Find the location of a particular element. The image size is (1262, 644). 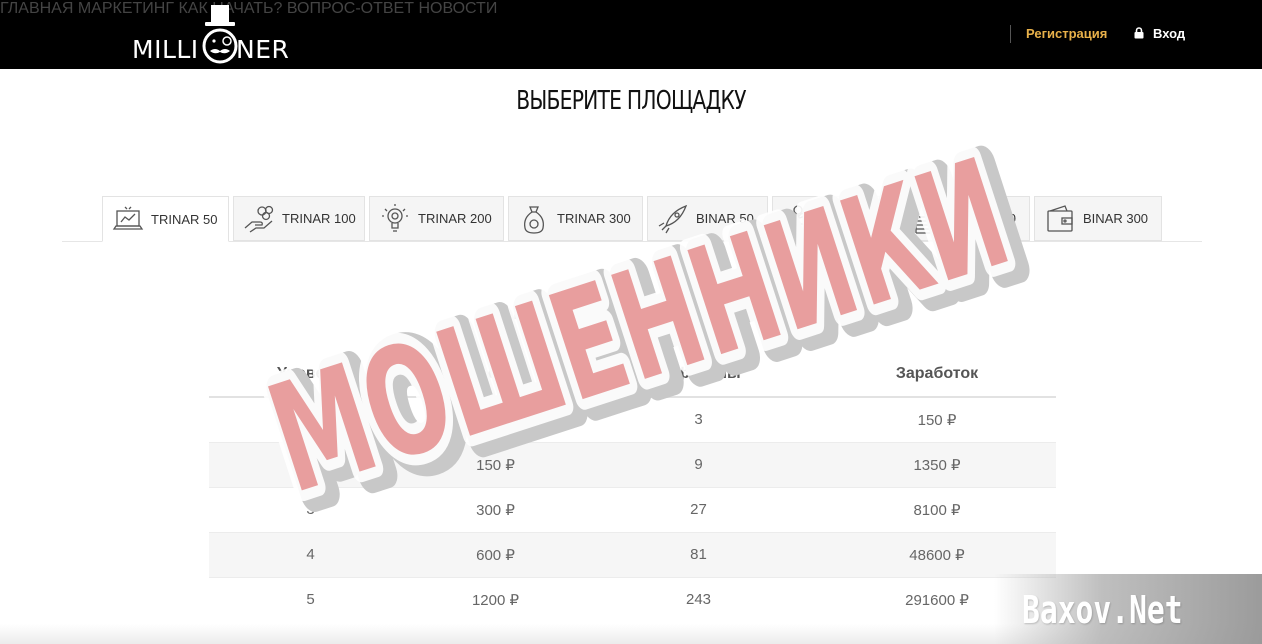

cell-price: 300 ₽ is located at coordinates (495, 509).